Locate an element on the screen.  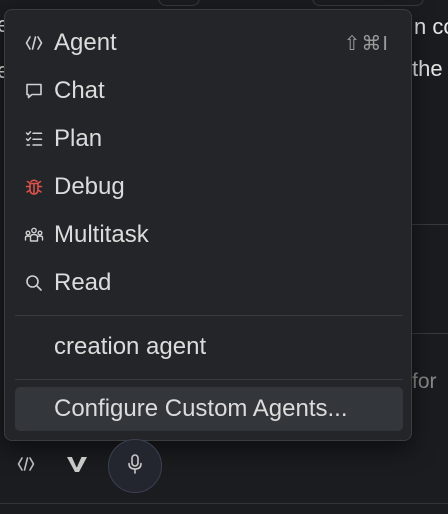
menu-item-label: Read is located at coordinates (83, 282).